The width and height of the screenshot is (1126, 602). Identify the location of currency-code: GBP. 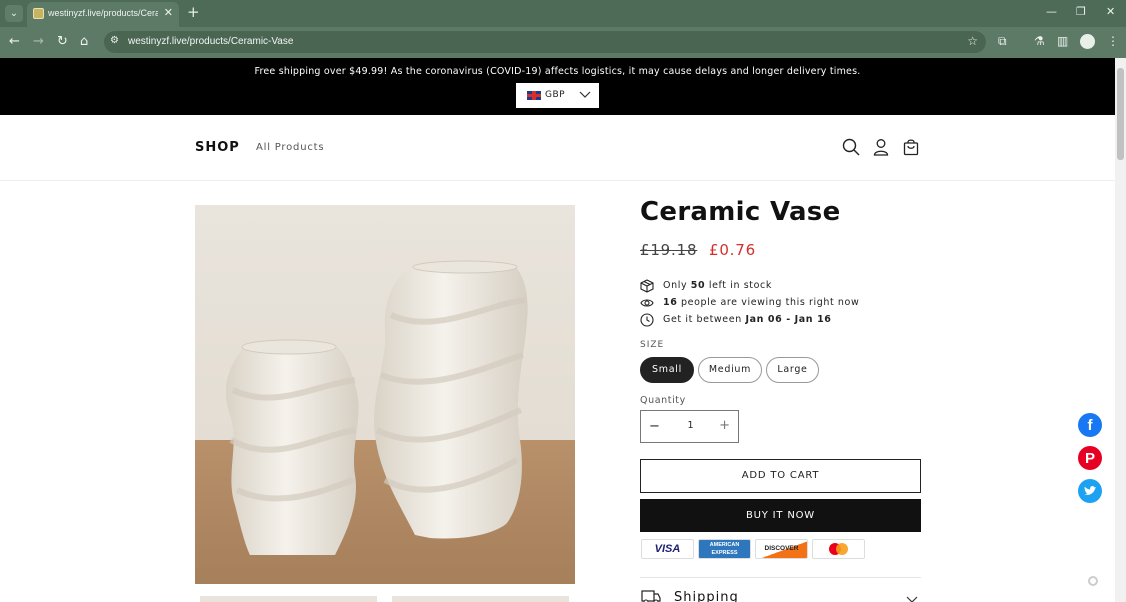
(555, 95).